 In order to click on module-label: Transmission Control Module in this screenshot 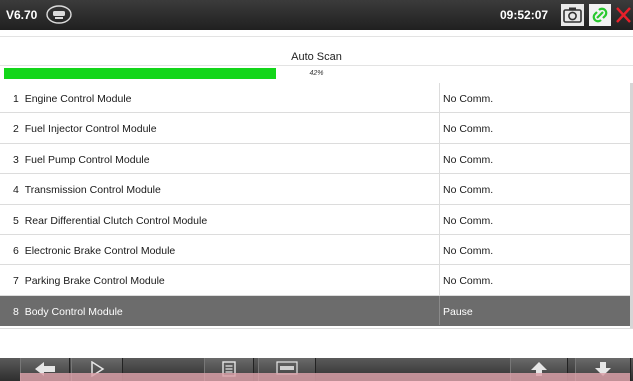, I will do `click(92, 190)`.